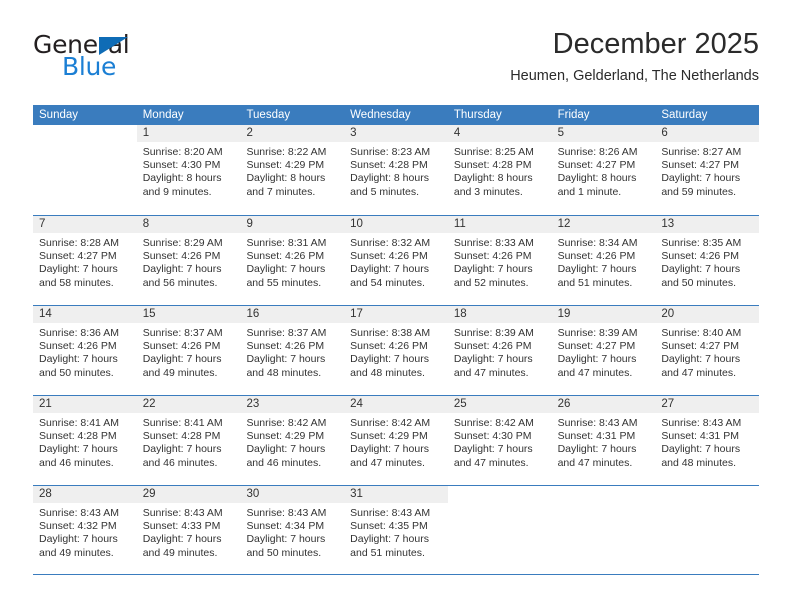 This screenshot has width=792, height=612. I want to click on day-detail-line: Sunrise: 8:43 AM, so click(182, 513).